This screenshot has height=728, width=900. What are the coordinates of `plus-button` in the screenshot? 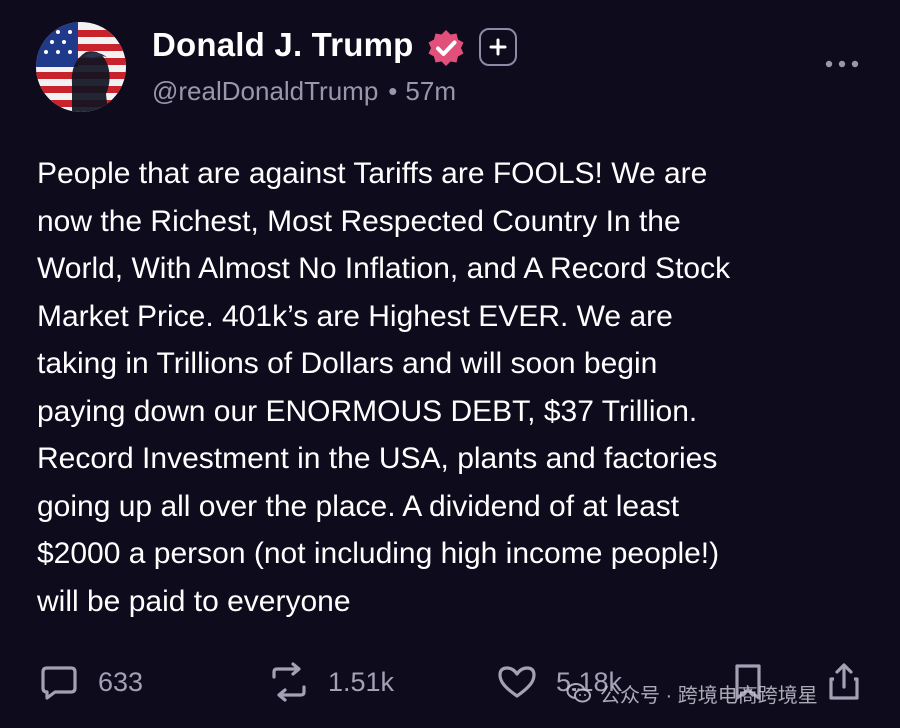 It's located at (498, 47).